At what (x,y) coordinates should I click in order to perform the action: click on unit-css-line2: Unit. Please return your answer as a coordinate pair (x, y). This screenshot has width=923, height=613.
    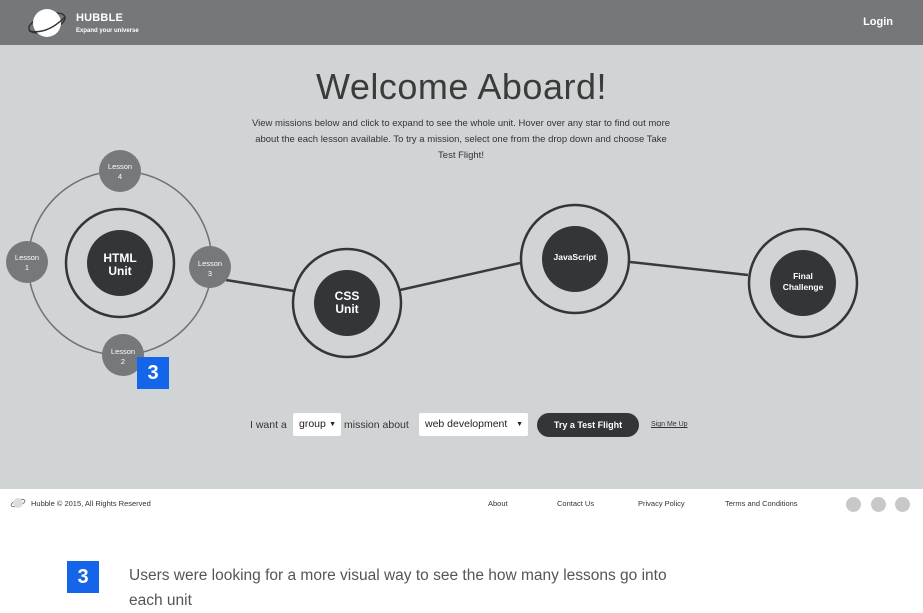
    Looking at the image, I should click on (346, 309).